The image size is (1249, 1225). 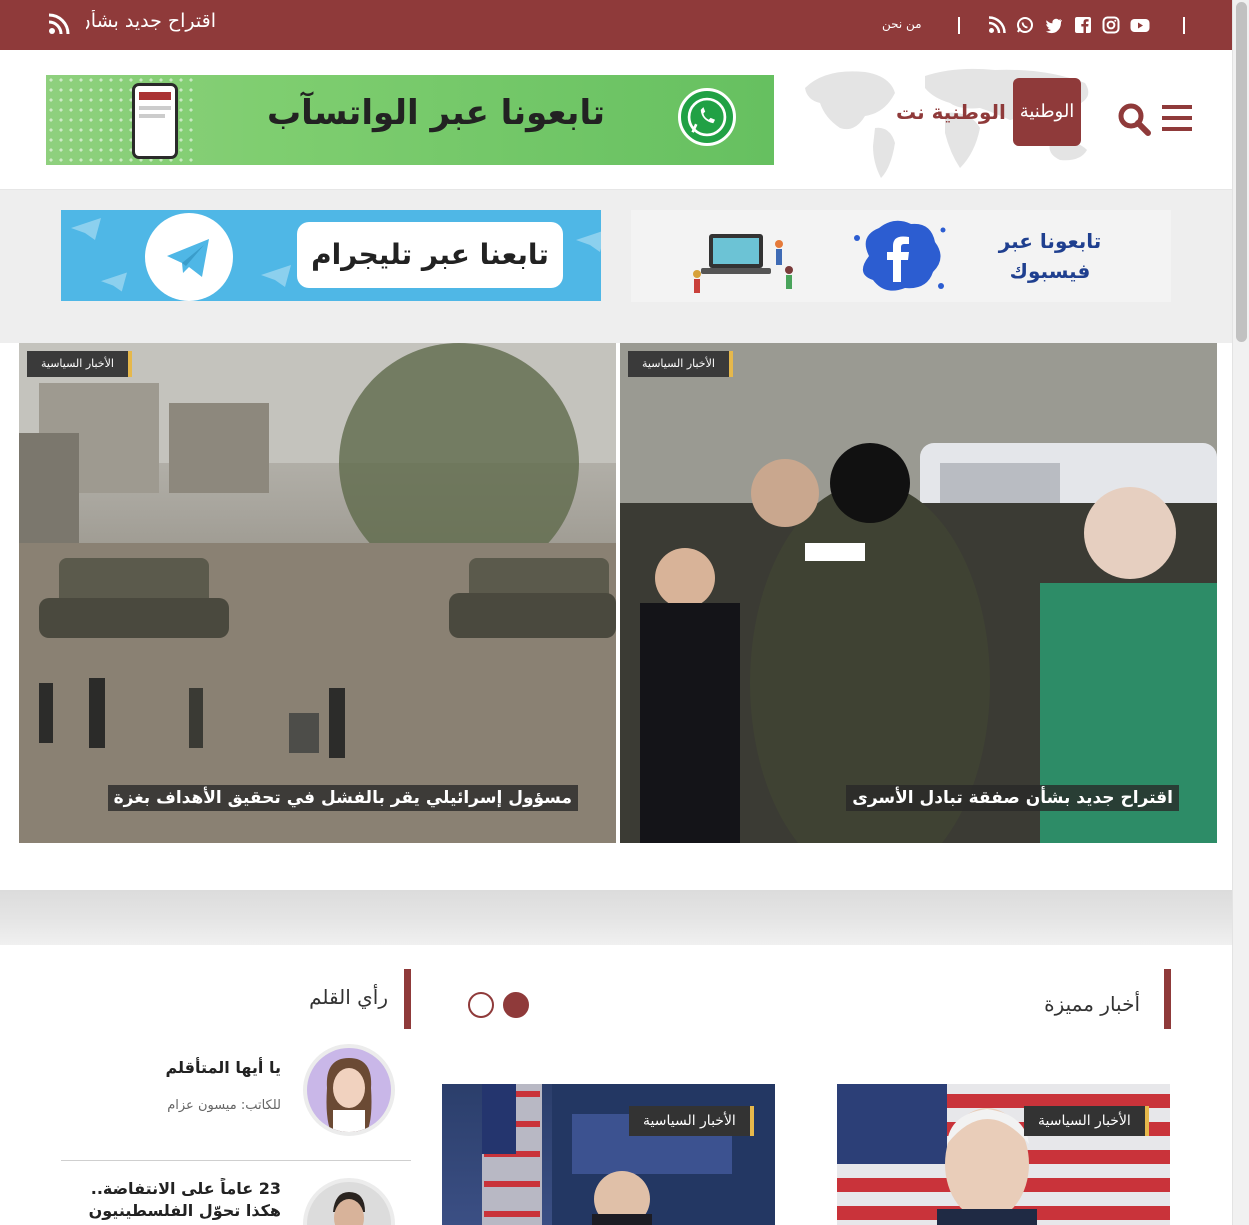 I want to click on opinion-author: للكاتب: ميسون عزام, so click(x=171, y=1105).